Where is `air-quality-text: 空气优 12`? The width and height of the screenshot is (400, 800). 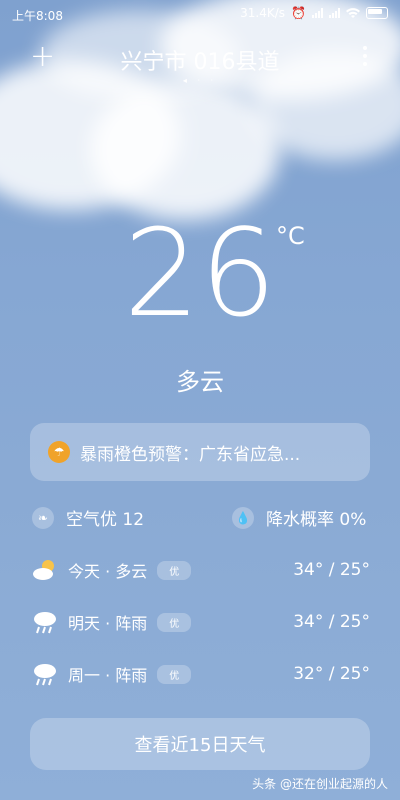 air-quality-text: 空气优 12 is located at coordinates (105, 520).